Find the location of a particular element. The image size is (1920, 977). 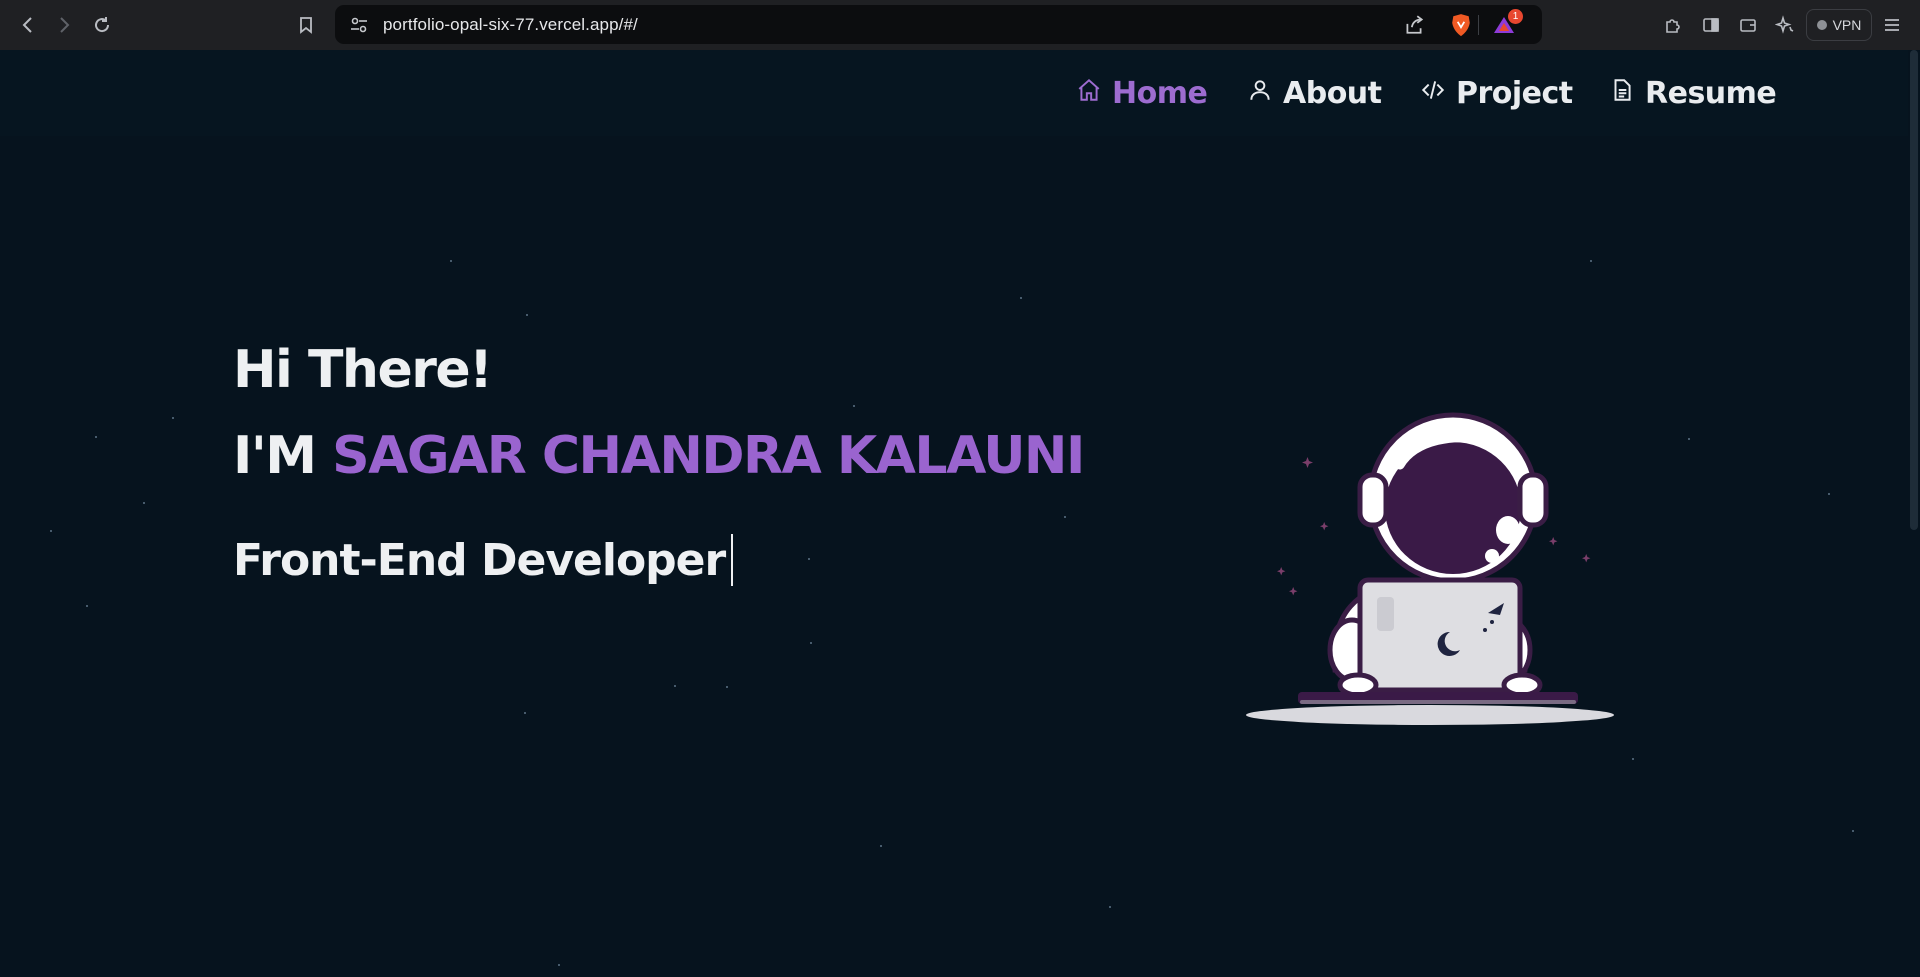

role-text: Front-End Developer is located at coordinates (479, 560).